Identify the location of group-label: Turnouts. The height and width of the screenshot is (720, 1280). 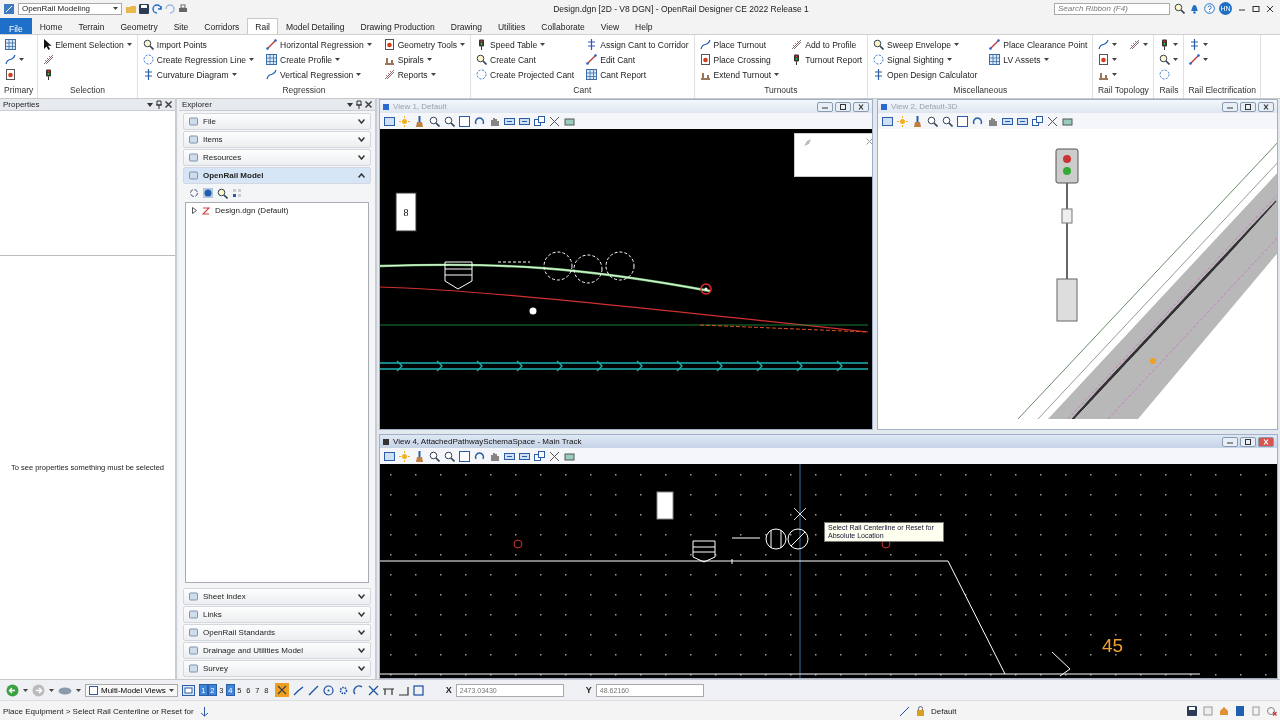
(781, 91).